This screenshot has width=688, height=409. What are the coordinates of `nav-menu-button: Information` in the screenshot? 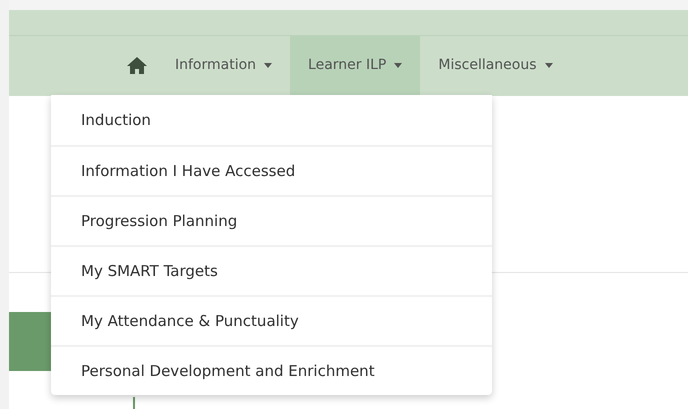 It's located at (223, 66).